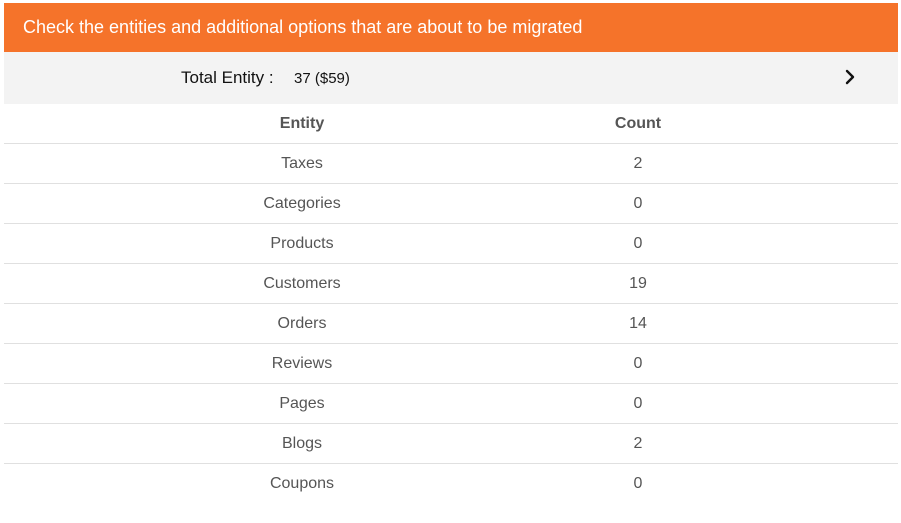 The image size is (901, 523). What do you see at coordinates (451, 78) in the screenshot?
I see `total-entity-summary: Total Entity : 37 ($59)` at bounding box center [451, 78].